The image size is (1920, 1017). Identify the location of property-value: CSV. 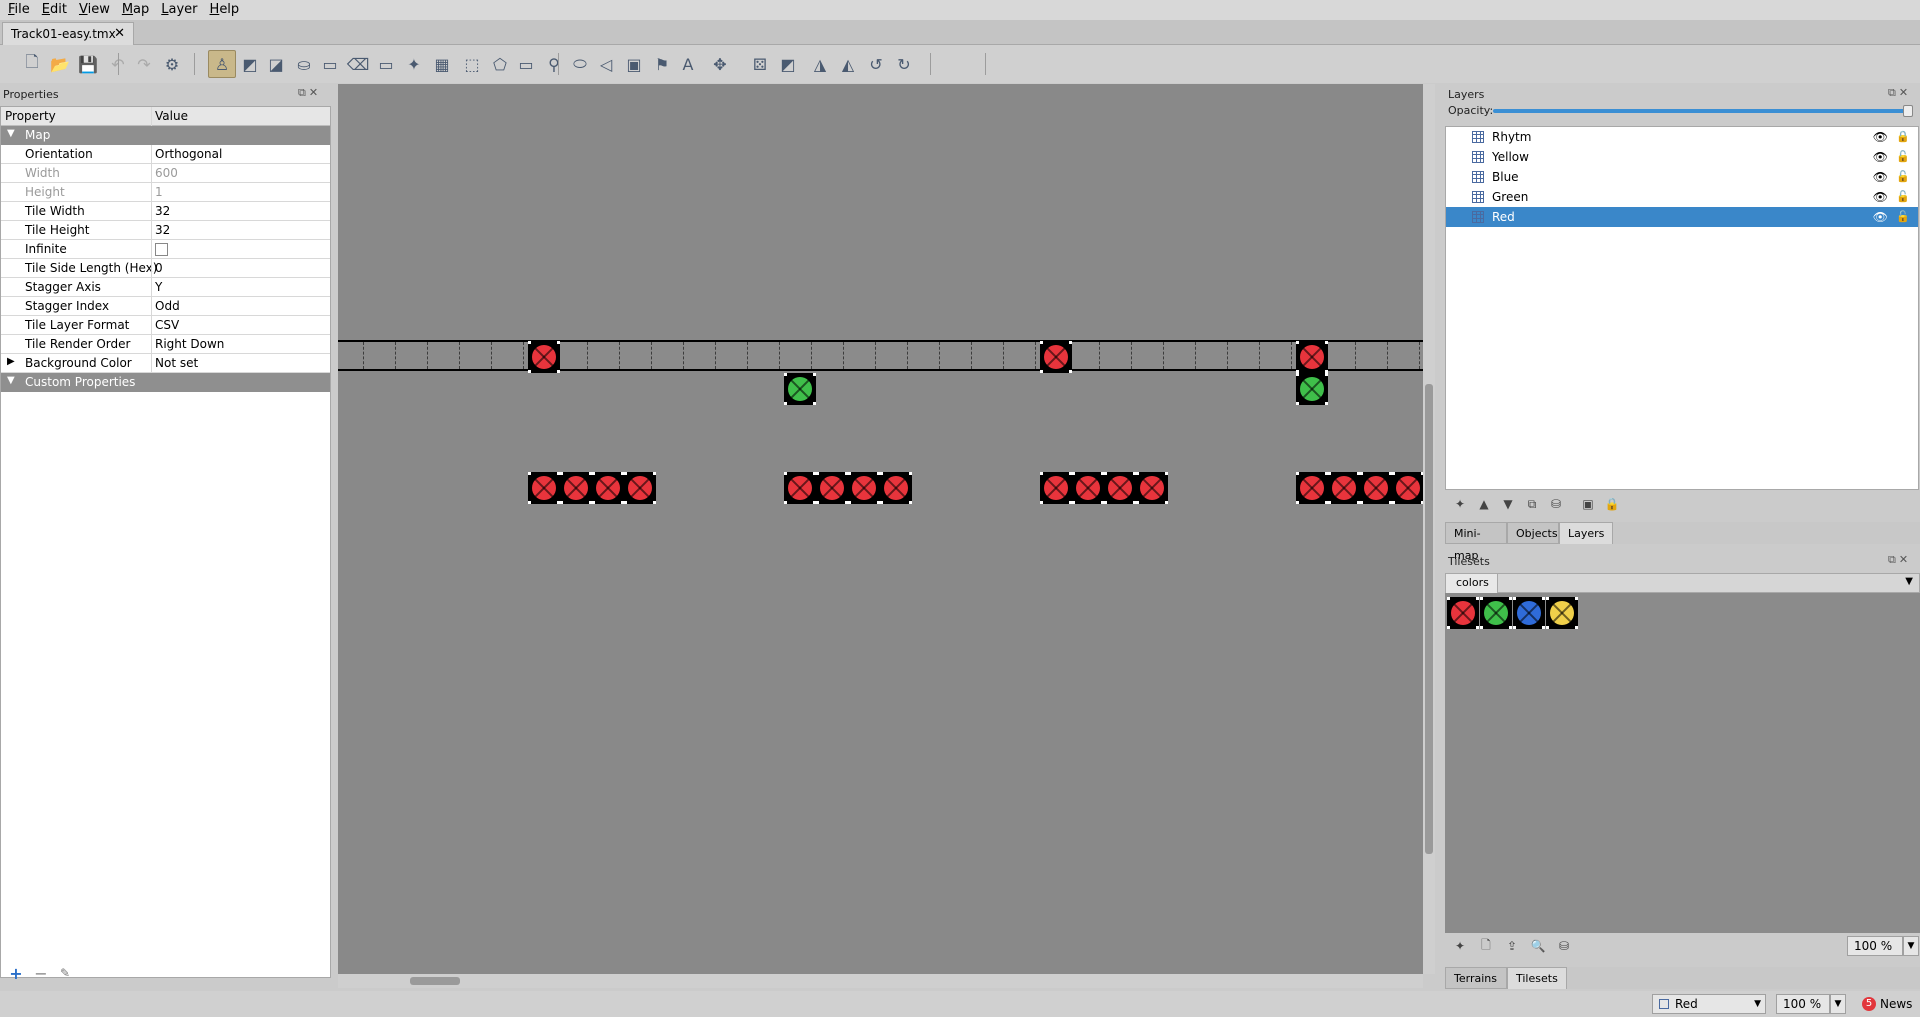
(167, 325).